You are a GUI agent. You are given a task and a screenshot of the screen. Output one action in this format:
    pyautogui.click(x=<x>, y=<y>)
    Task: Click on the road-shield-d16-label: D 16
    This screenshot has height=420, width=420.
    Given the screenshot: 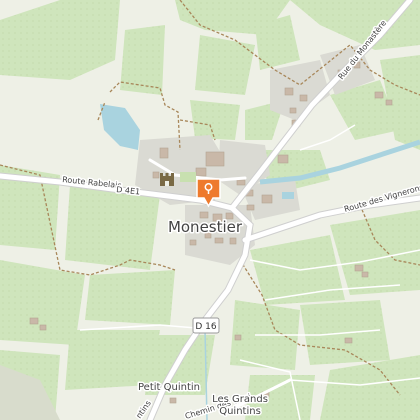 What is the action you would take?
    pyautogui.click(x=206, y=327)
    